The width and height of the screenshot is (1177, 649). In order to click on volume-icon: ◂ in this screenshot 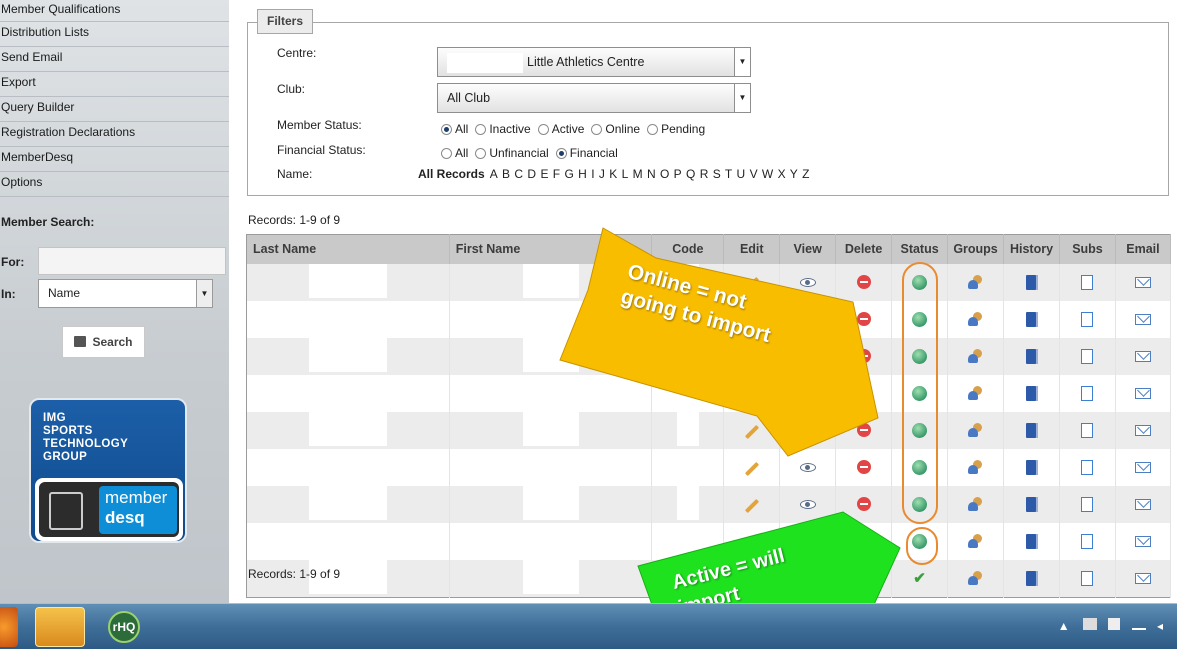, I will do `click(1163, 626)`.